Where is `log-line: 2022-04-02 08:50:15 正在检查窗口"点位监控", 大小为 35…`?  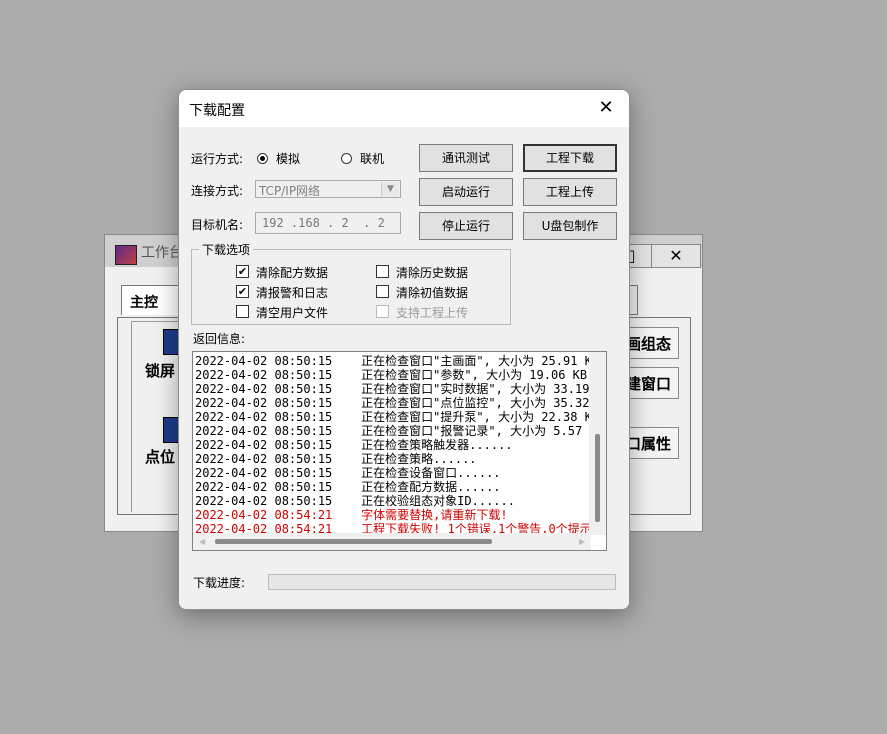
log-line: 2022-04-02 08:50:15 正在检查窗口"点位监控", 大小为 35… is located at coordinates (392, 403).